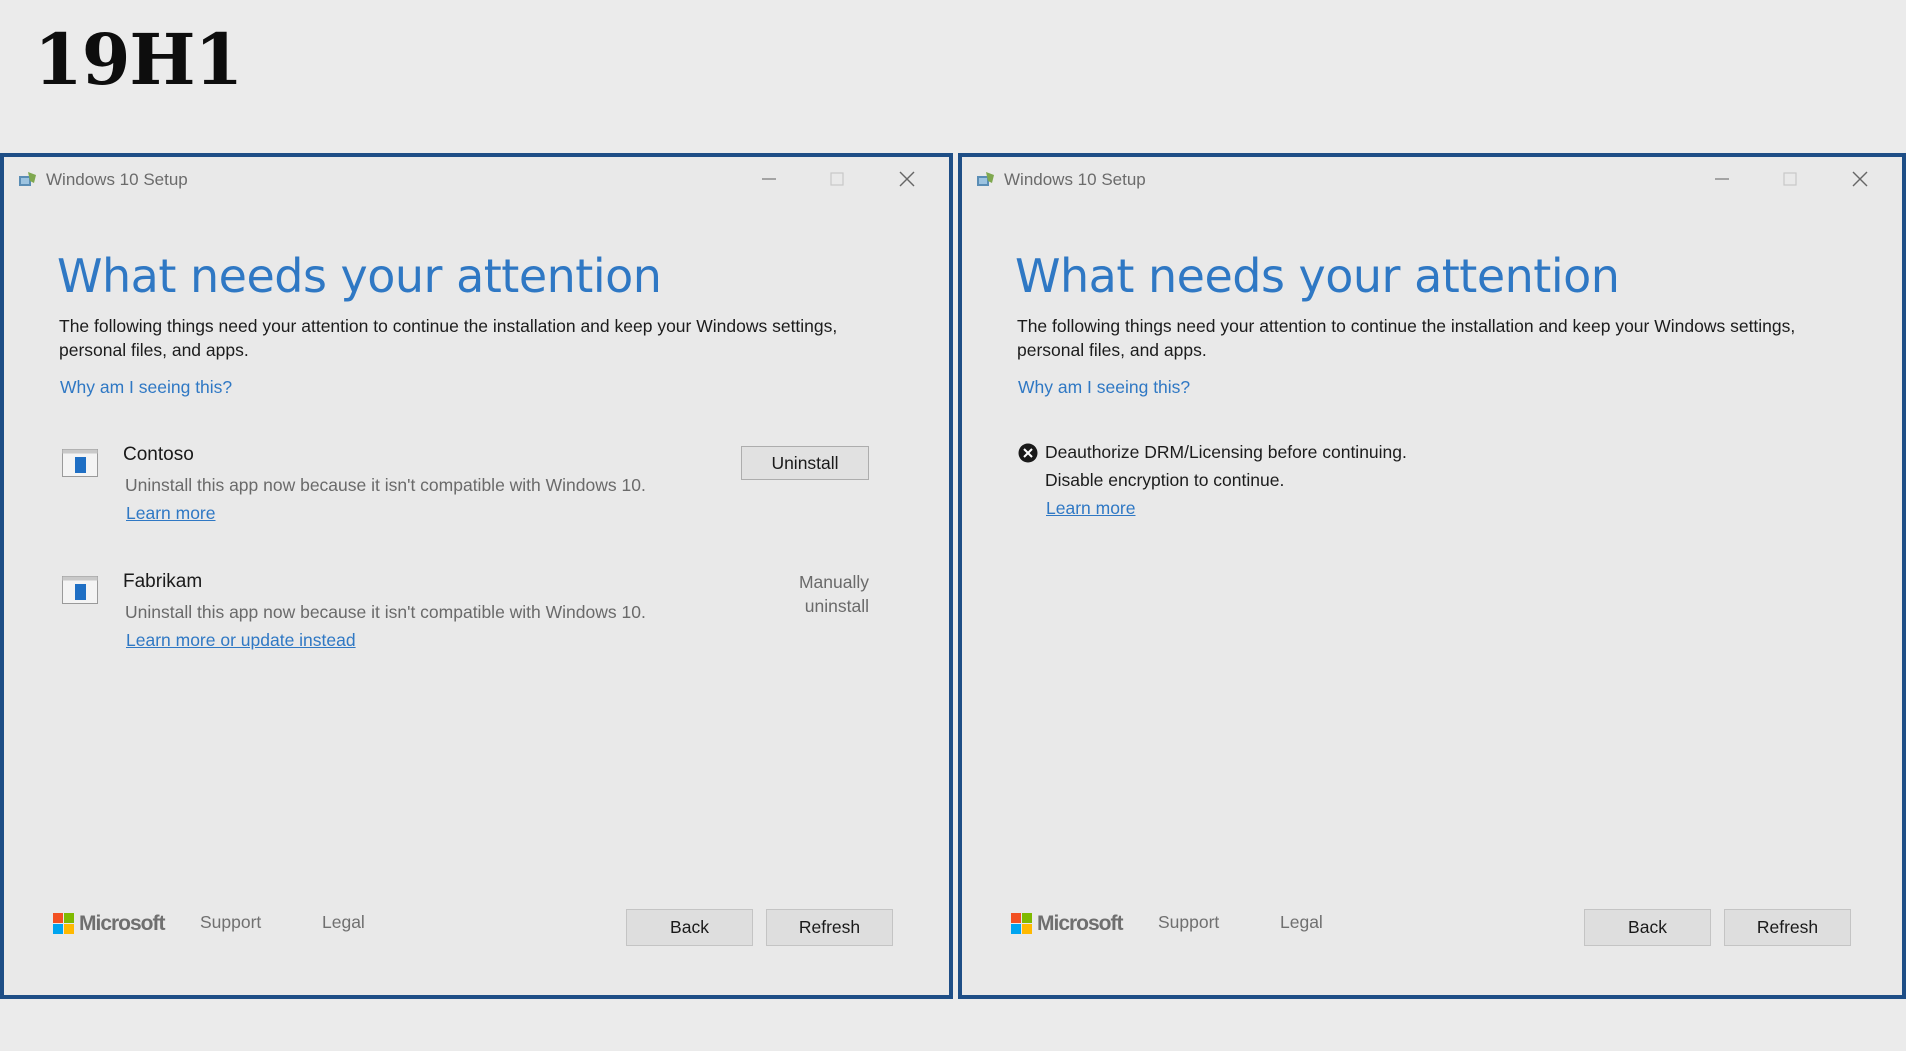 The image size is (1906, 1051). I want to click on app-name: Contoso, so click(158, 454).